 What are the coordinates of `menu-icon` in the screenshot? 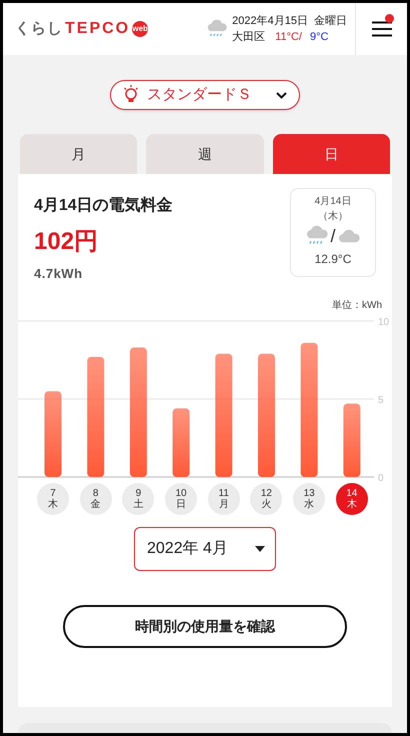 It's located at (382, 29).